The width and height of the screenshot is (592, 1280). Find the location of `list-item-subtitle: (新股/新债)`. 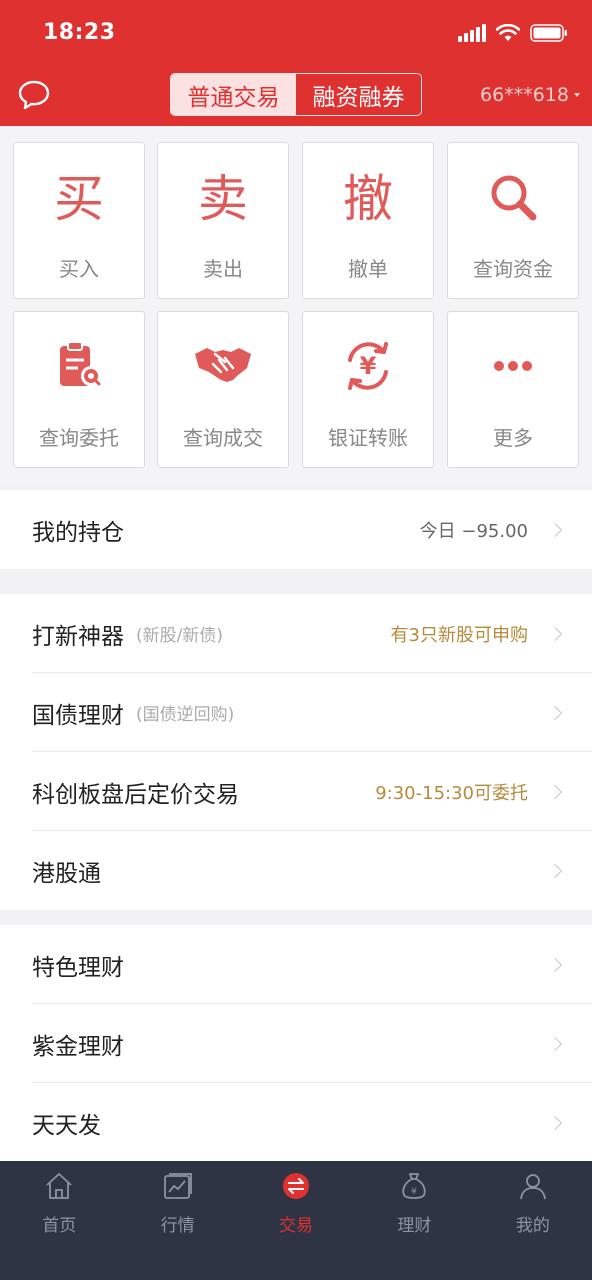

list-item-subtitle: (新股/新债) is located at coordinates (179, 636).